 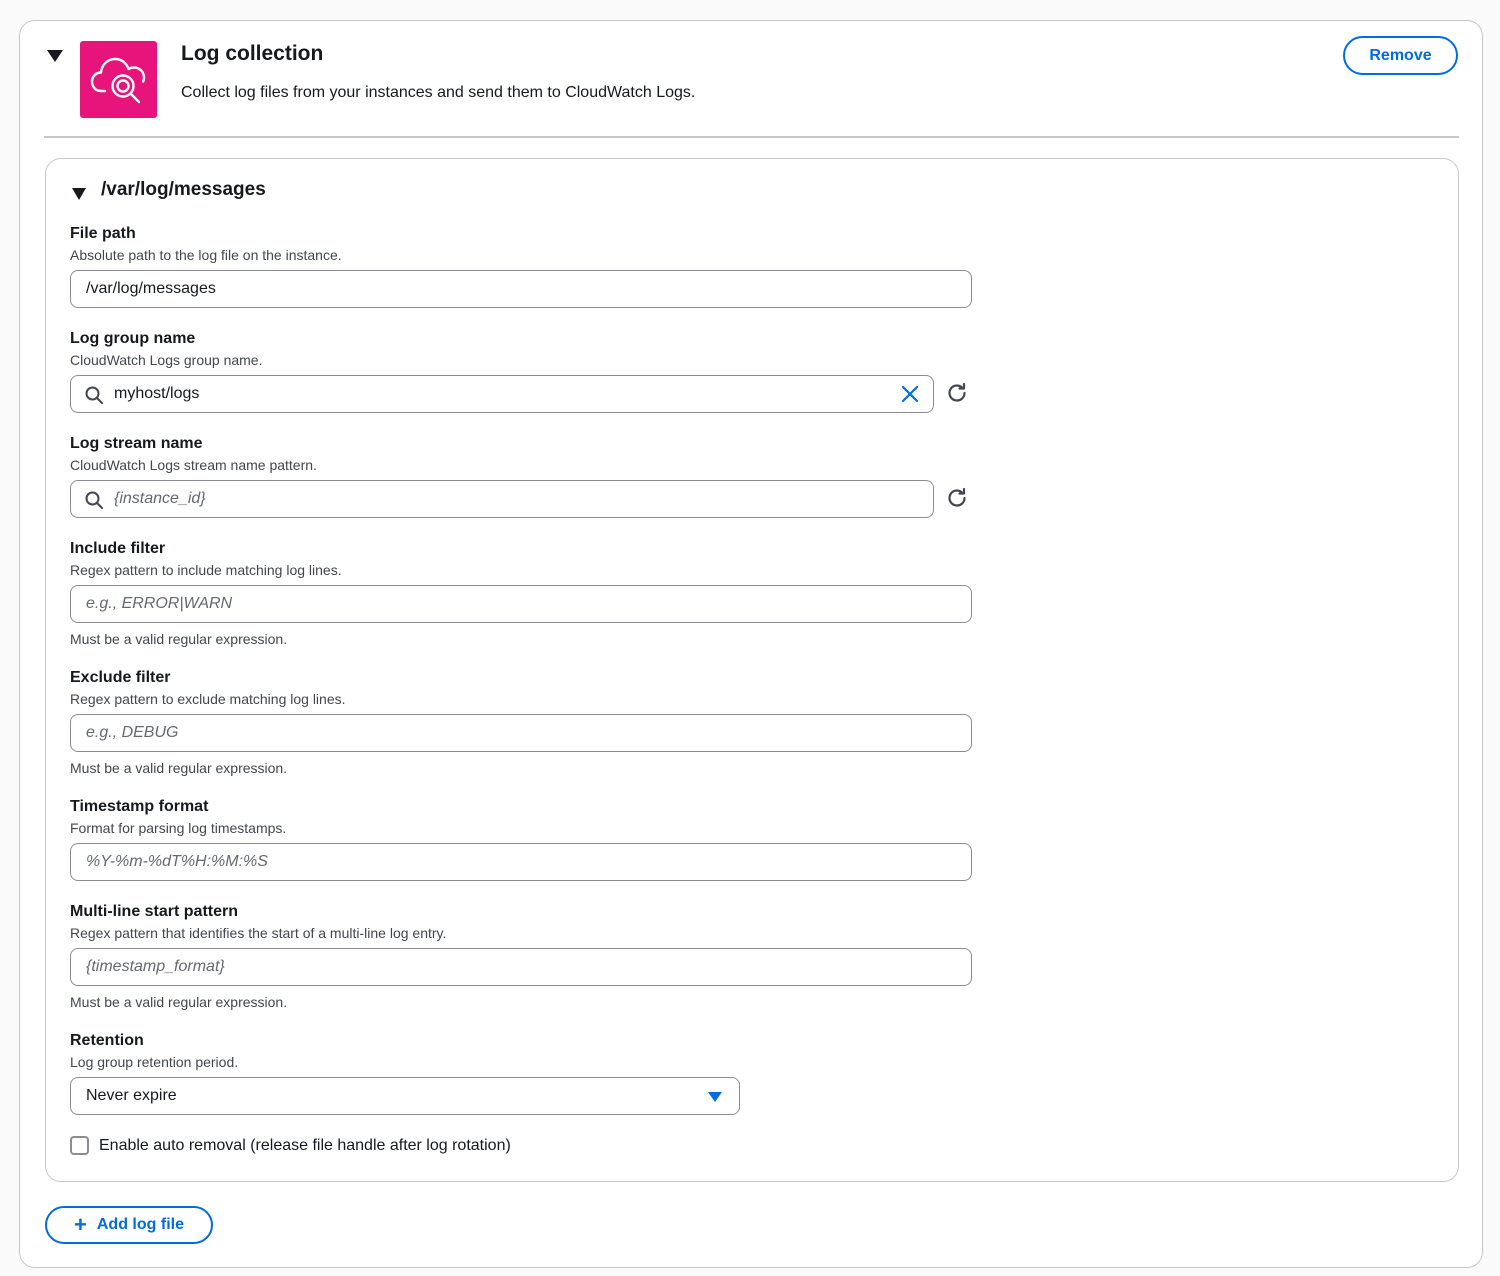 What do you see at coordinates (133, 338) in the screenshot?
I see `field-label: Log group name` at bounding box center [133, 338].